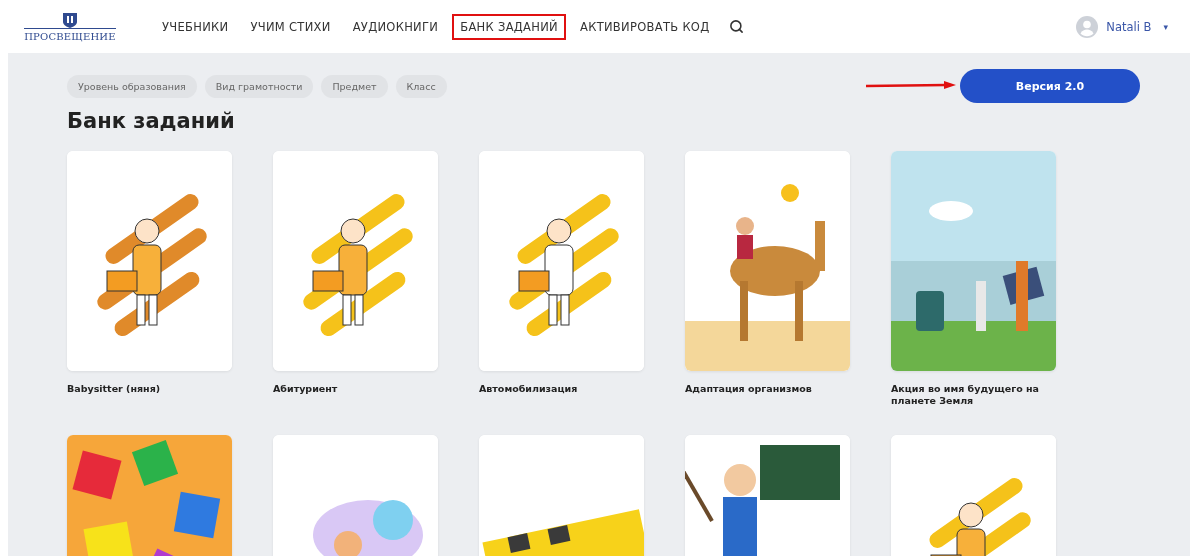 The height and width of the screenshot is (556, 1202). Describe the element at coordinates (911, 85) in the screenshot. I see `arrow-icon` at that location.